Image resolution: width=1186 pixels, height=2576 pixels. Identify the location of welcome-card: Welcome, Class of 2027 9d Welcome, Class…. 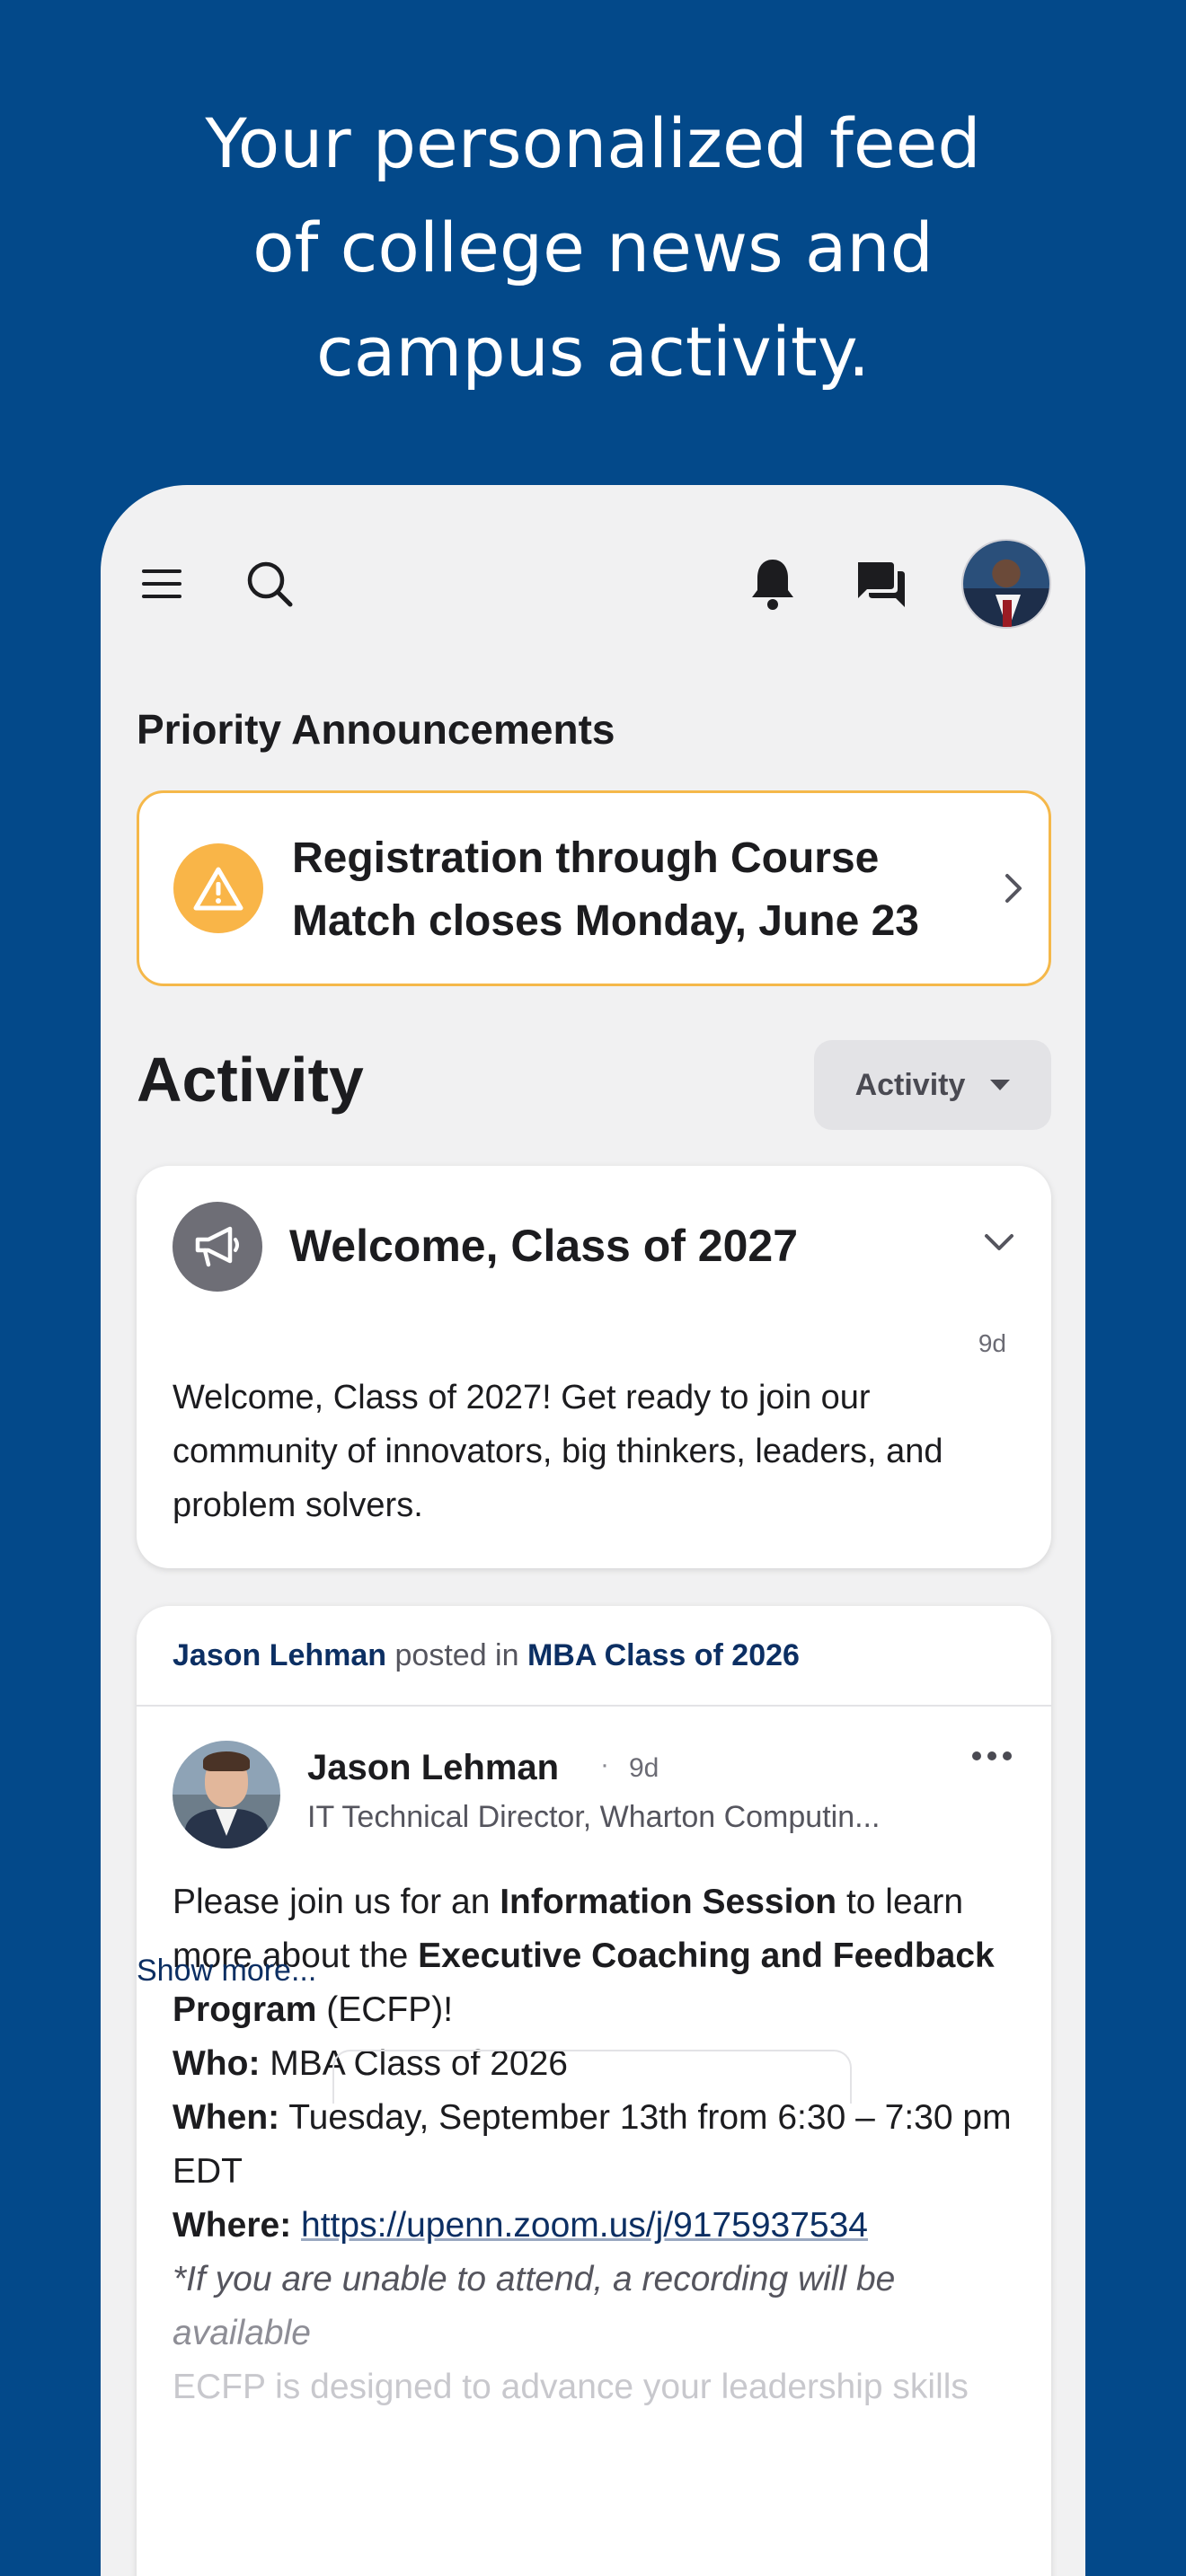
(594, 1367).